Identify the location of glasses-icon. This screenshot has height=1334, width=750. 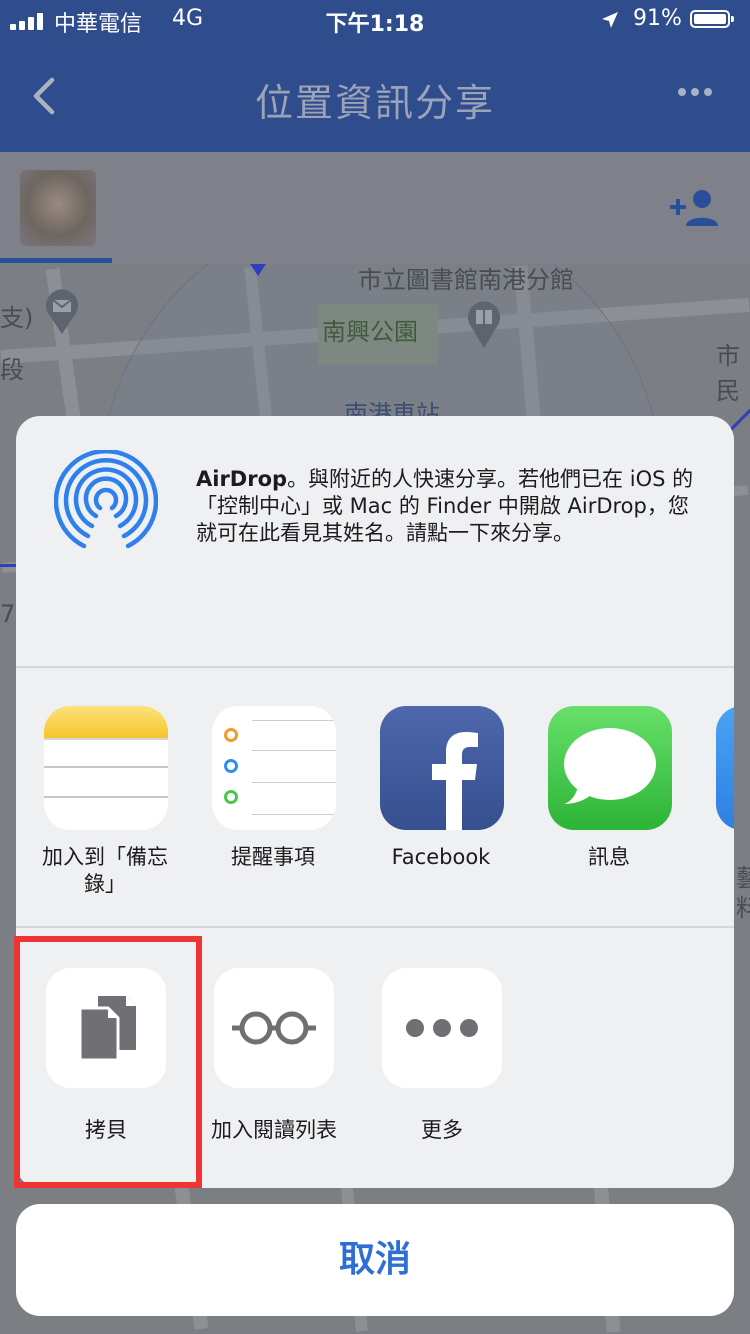
(274, 1028).